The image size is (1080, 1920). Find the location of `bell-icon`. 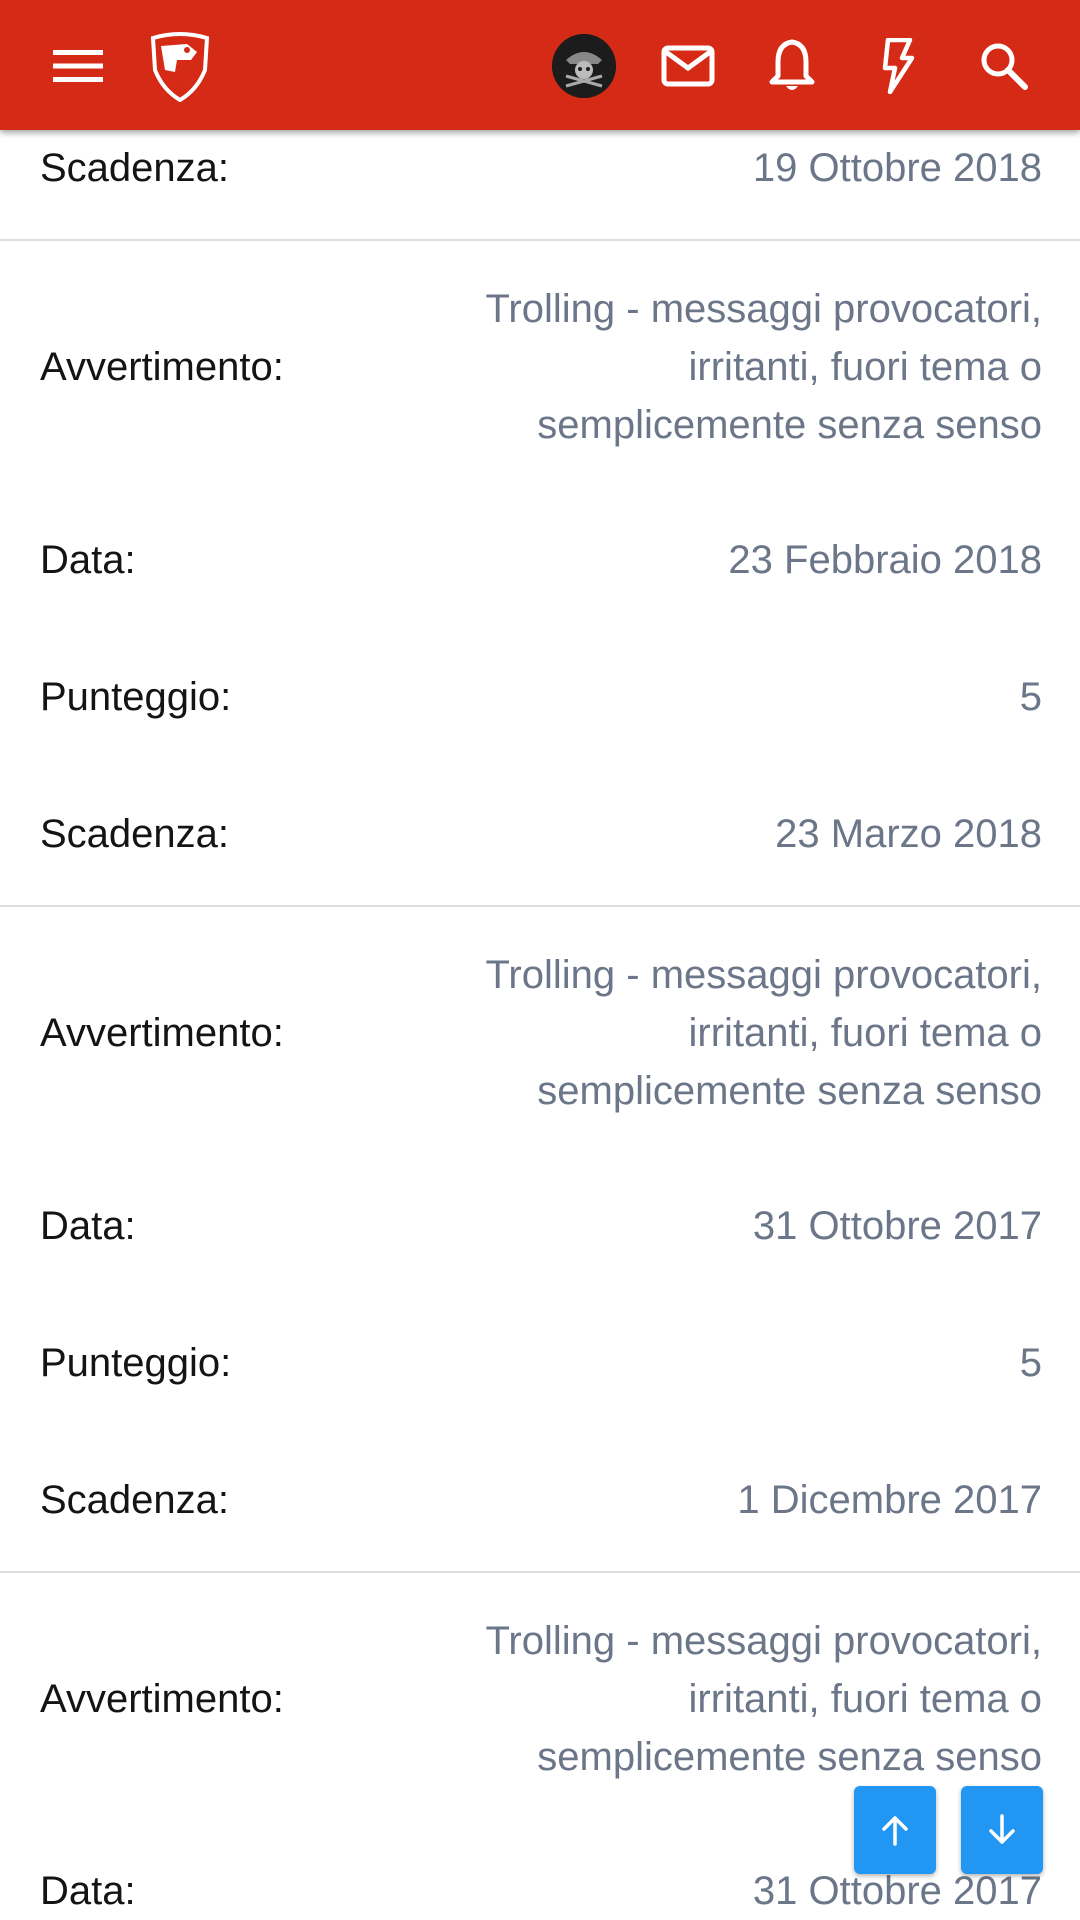

bell-icon is located at coordinates (792, 64).